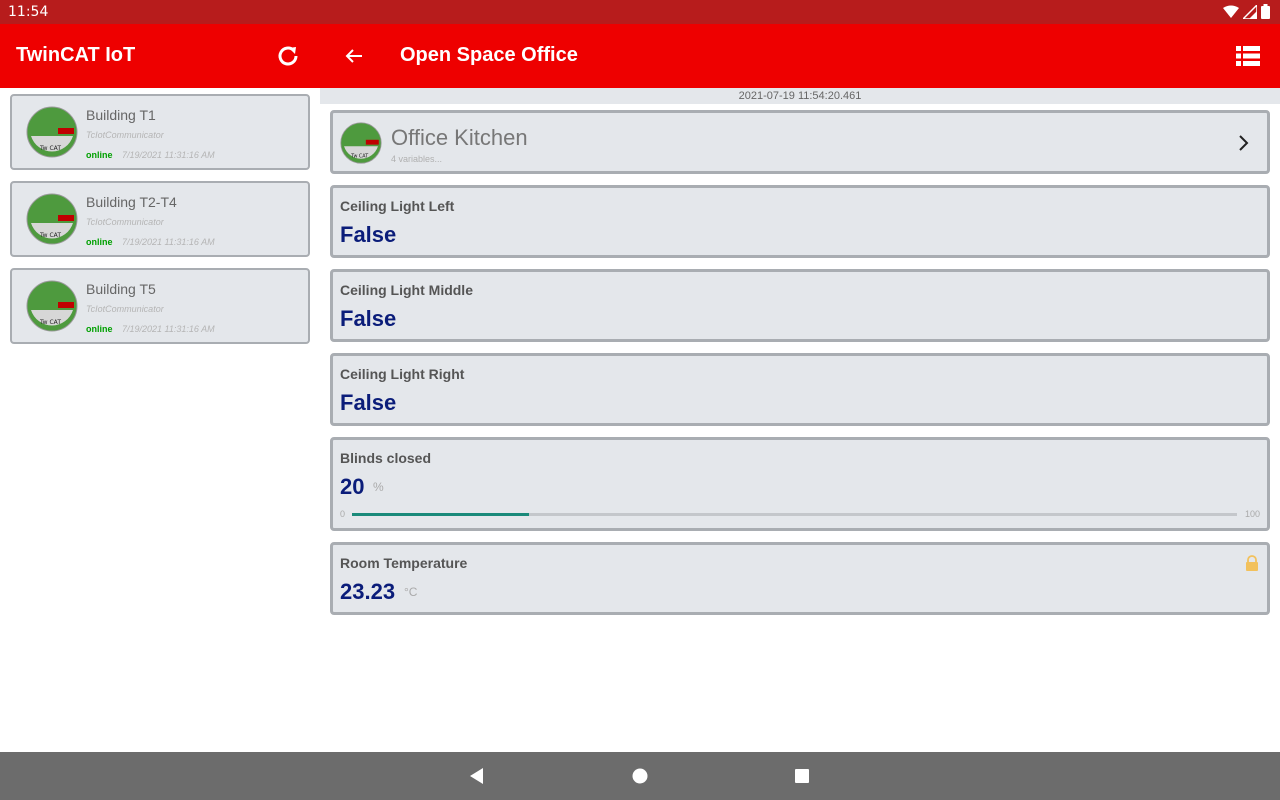 The height and width of the screenshot is (800, 1280). What do you see at coordinates (800, 484) in the screenshot?
I see `variable-blinds-closed: Blinds closed 20 % 0 100` at bounding box center [800, 484].